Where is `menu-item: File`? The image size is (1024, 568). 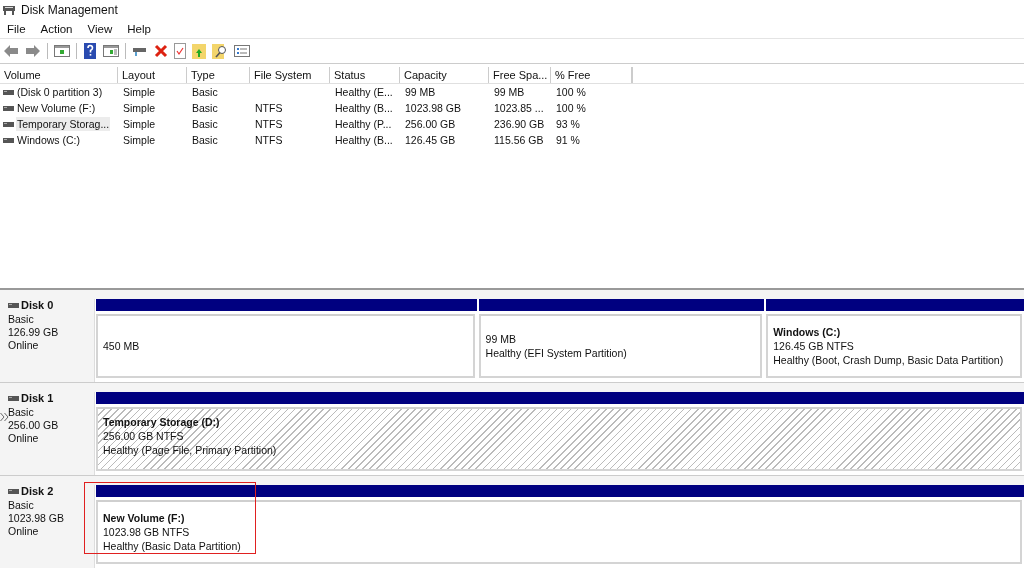
menu-item: File is located at coordinates (16, 28).